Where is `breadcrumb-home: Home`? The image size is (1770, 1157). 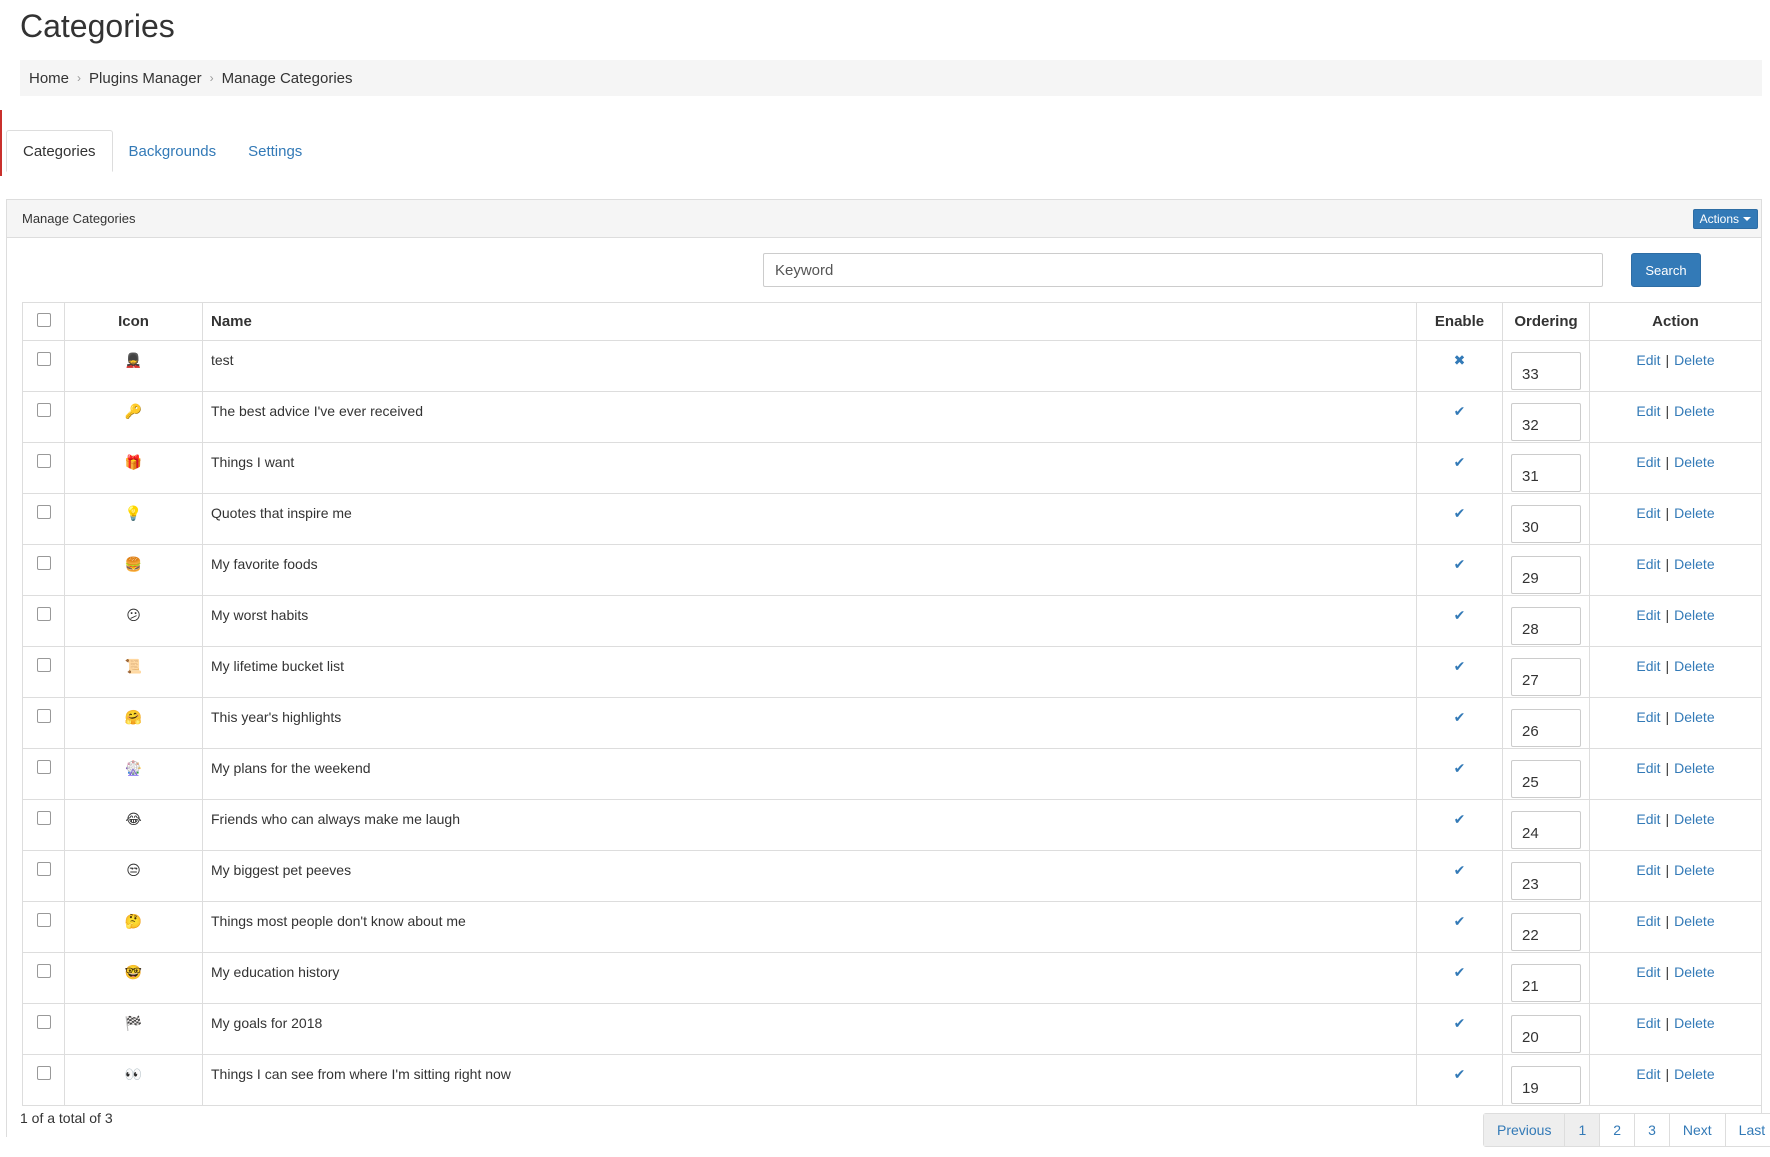 breadcrumb-home: Home is located at coordinates (49, 78).